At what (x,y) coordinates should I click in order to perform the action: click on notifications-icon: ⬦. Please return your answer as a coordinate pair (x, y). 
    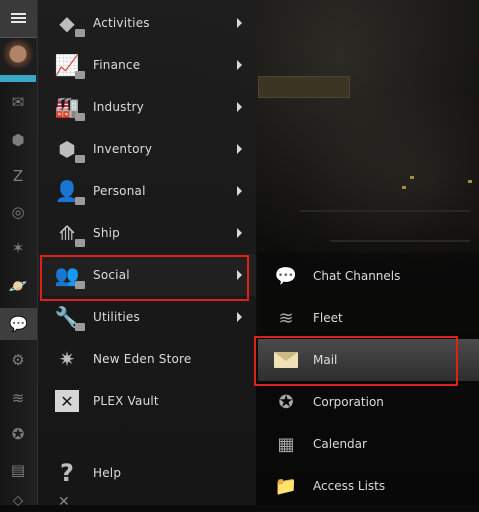
    Looking at the image, I should click on (18, 500).